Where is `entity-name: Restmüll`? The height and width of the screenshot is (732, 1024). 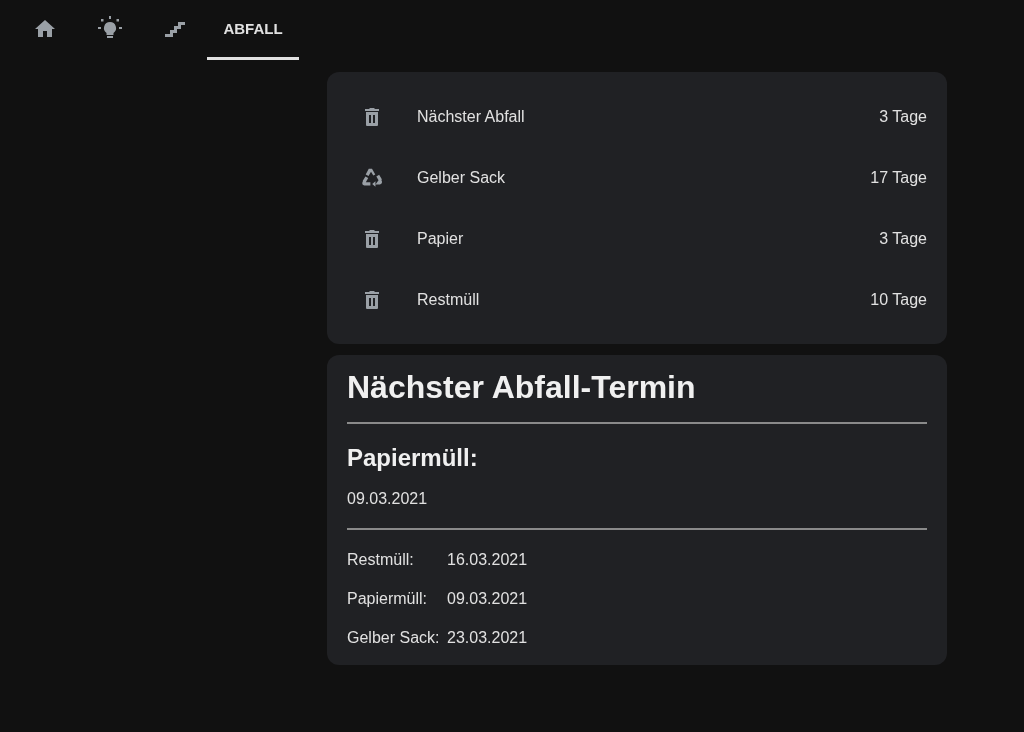
entity-name: Restmüll is located at coordinates (449, 299).